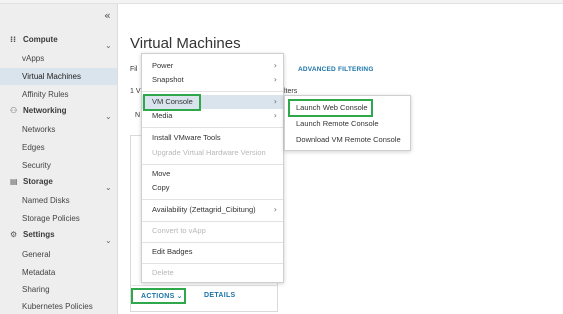 This screenshot has height=314, width=563. Describe the element at coordinates (212, 153) in the screenshot. I see `menu-item-upgrade-hardware: Upgrade Virtual Hardware Version` at that location.